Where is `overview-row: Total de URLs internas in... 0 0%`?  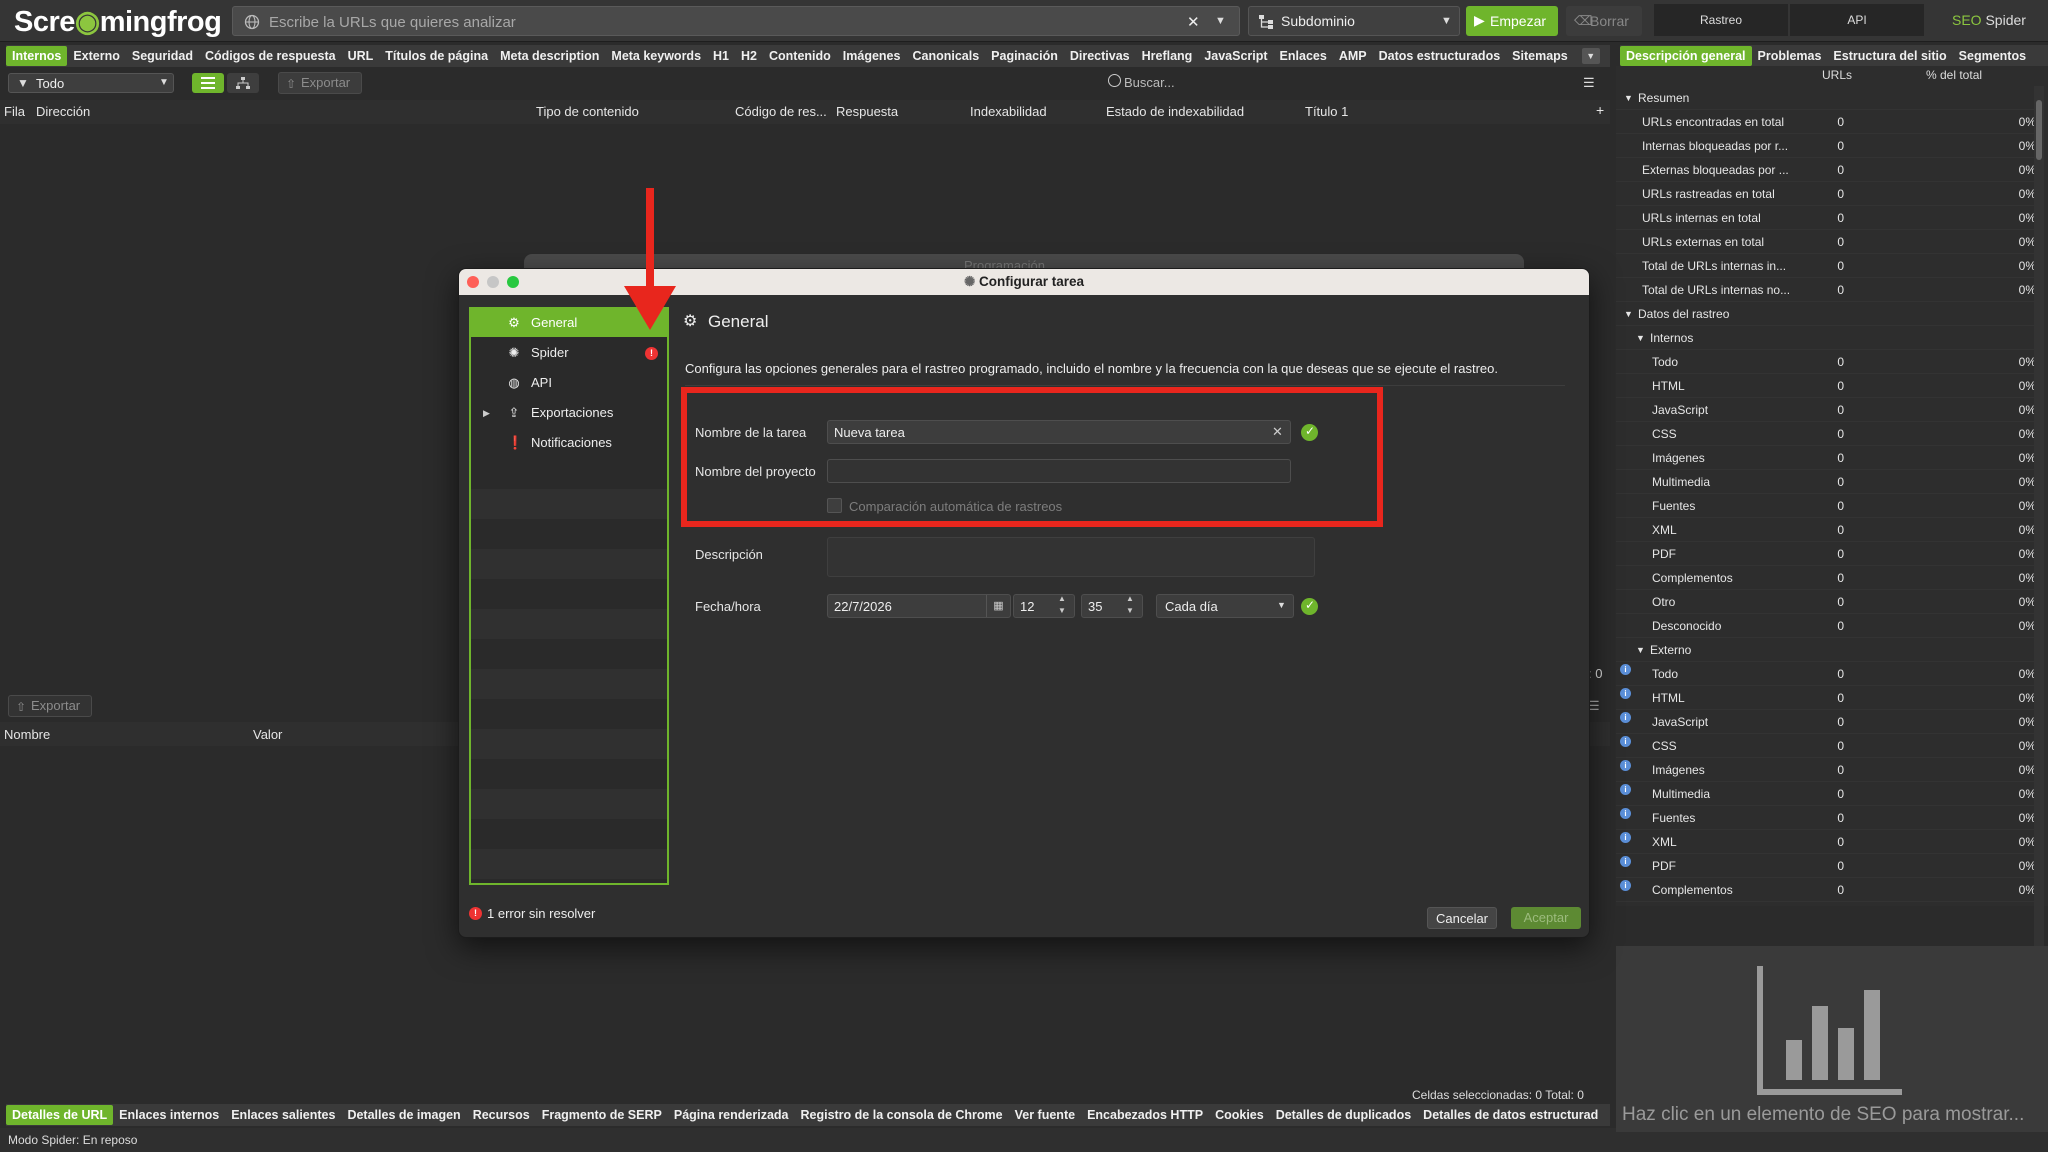
overview-row: Total de URLs internas in... 0 0% is located at coordinates (1826, 266).